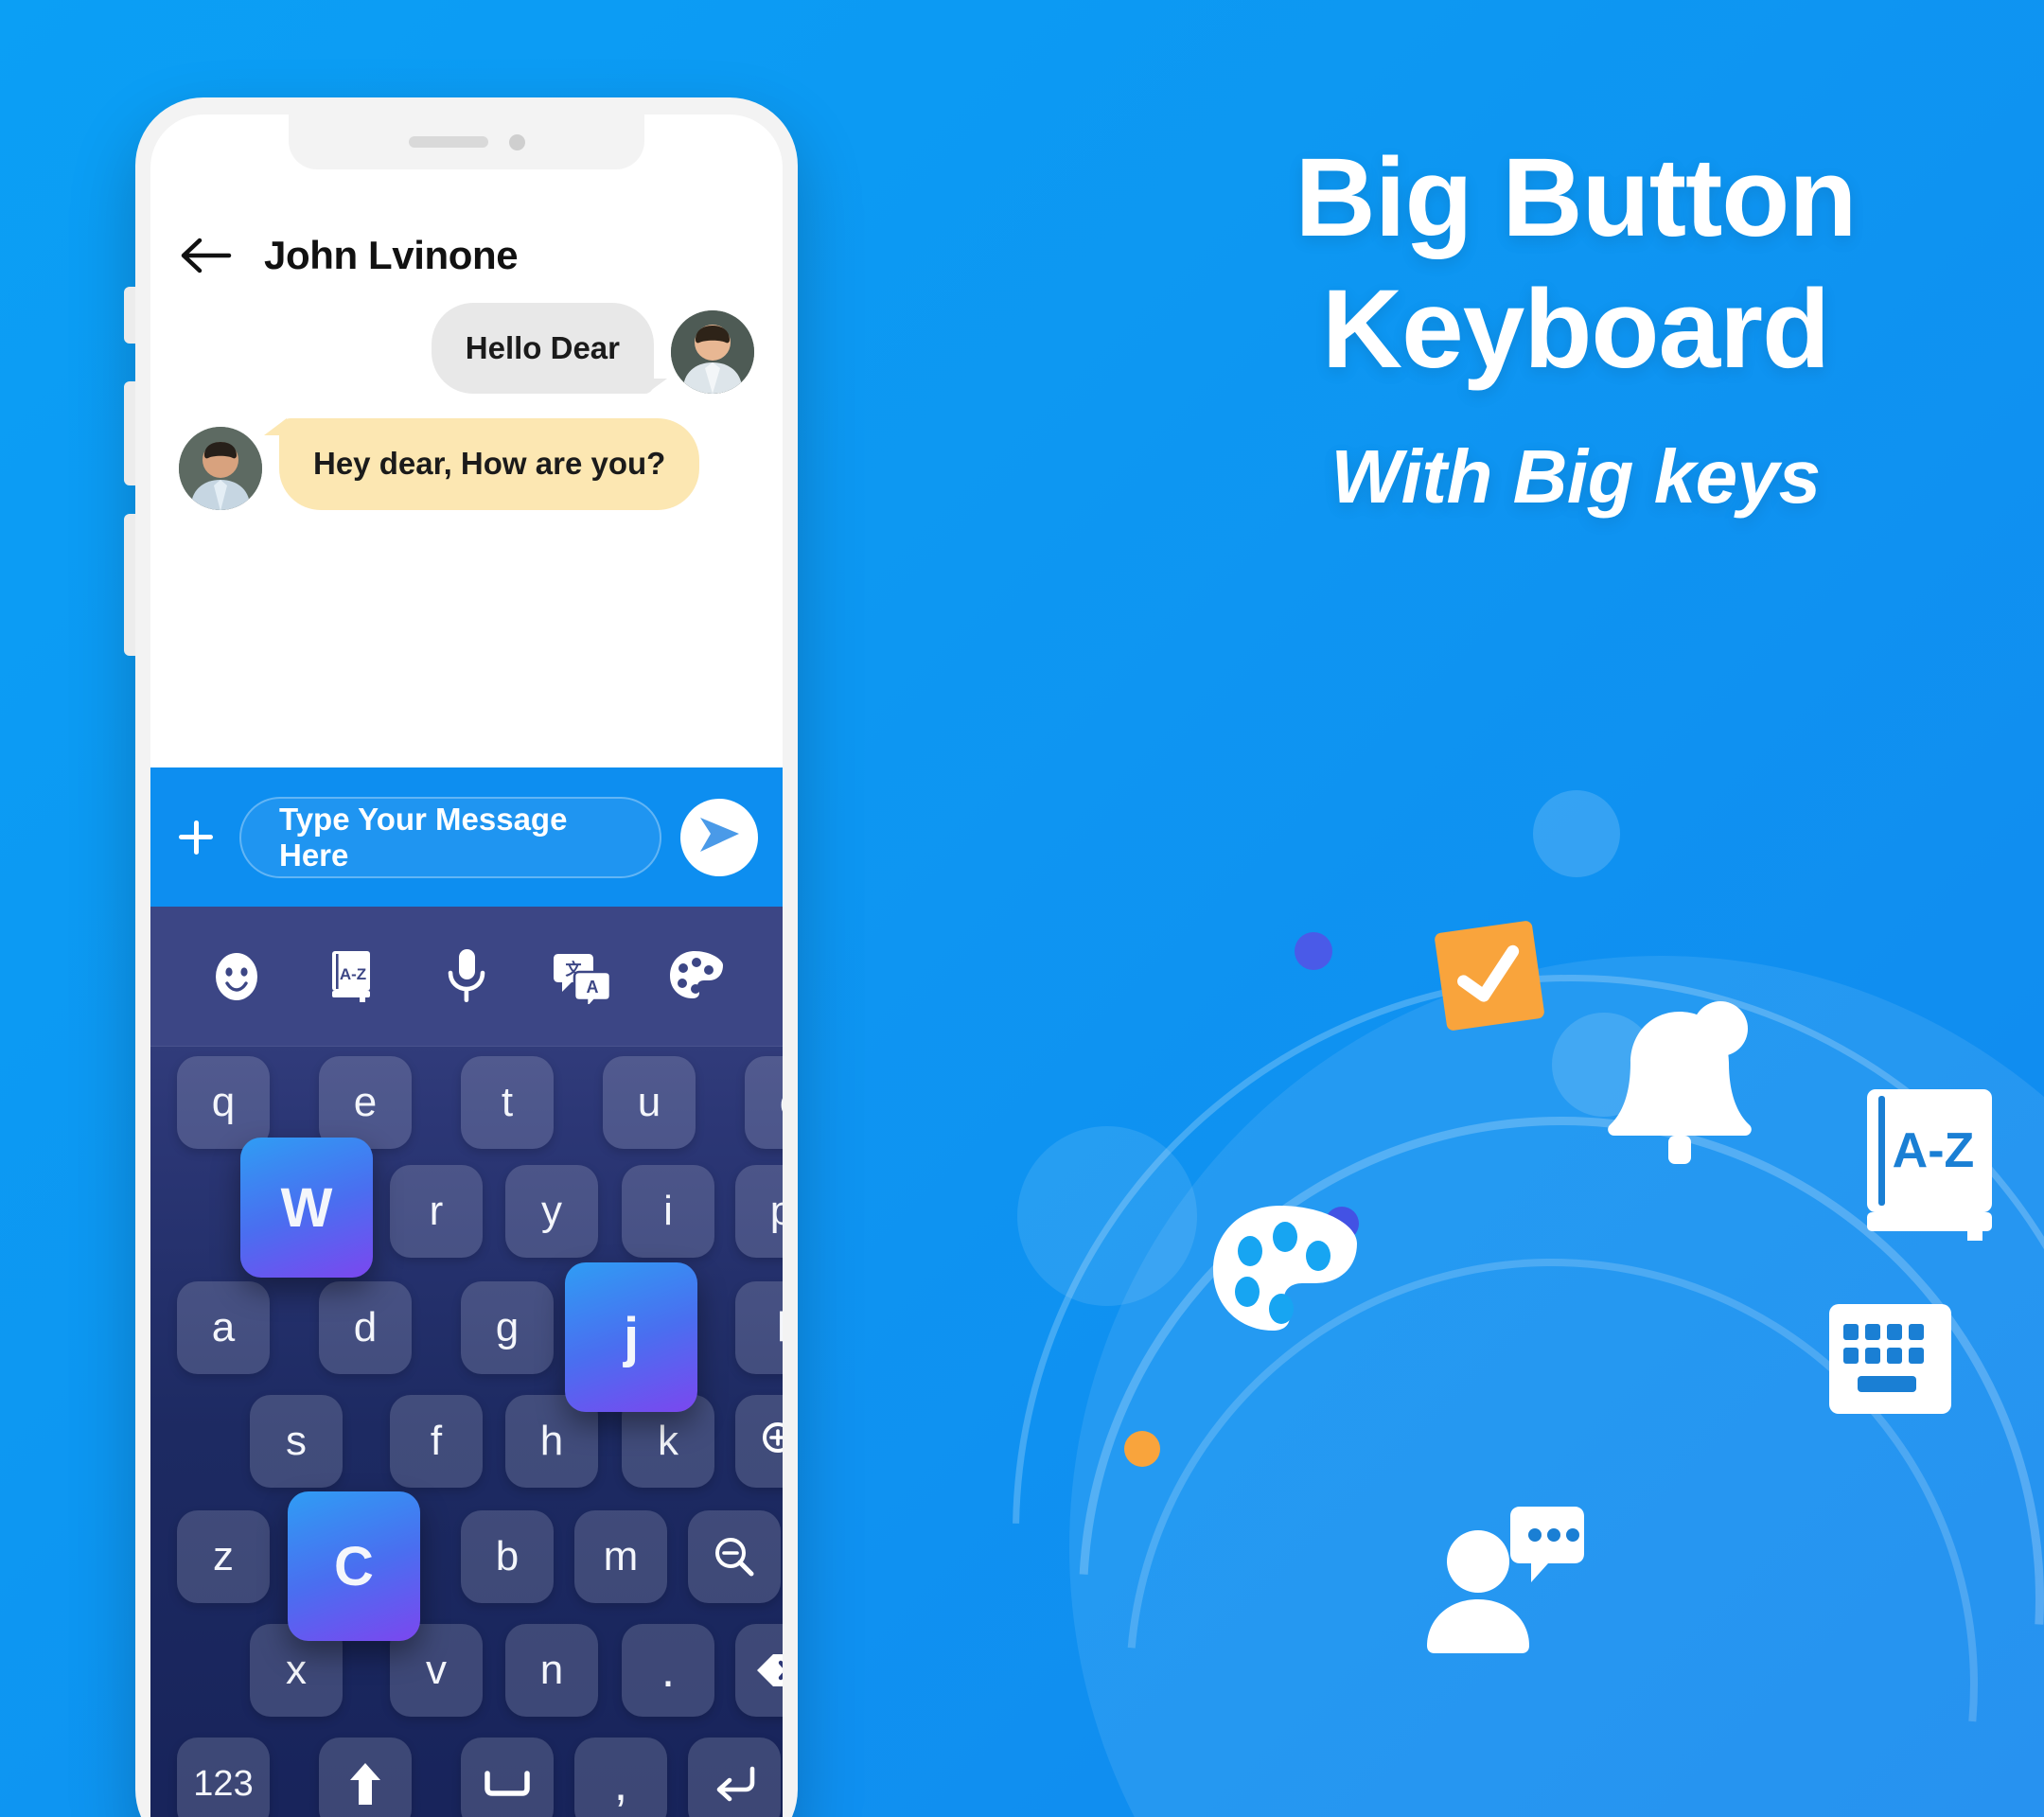 The height and width of the screenshot is (1817, 2044). What do you see at coordinates (1575, 264) in the screenshot?
I see `page-title: Big Button Keyboard` at bounding box center [1575, 264].